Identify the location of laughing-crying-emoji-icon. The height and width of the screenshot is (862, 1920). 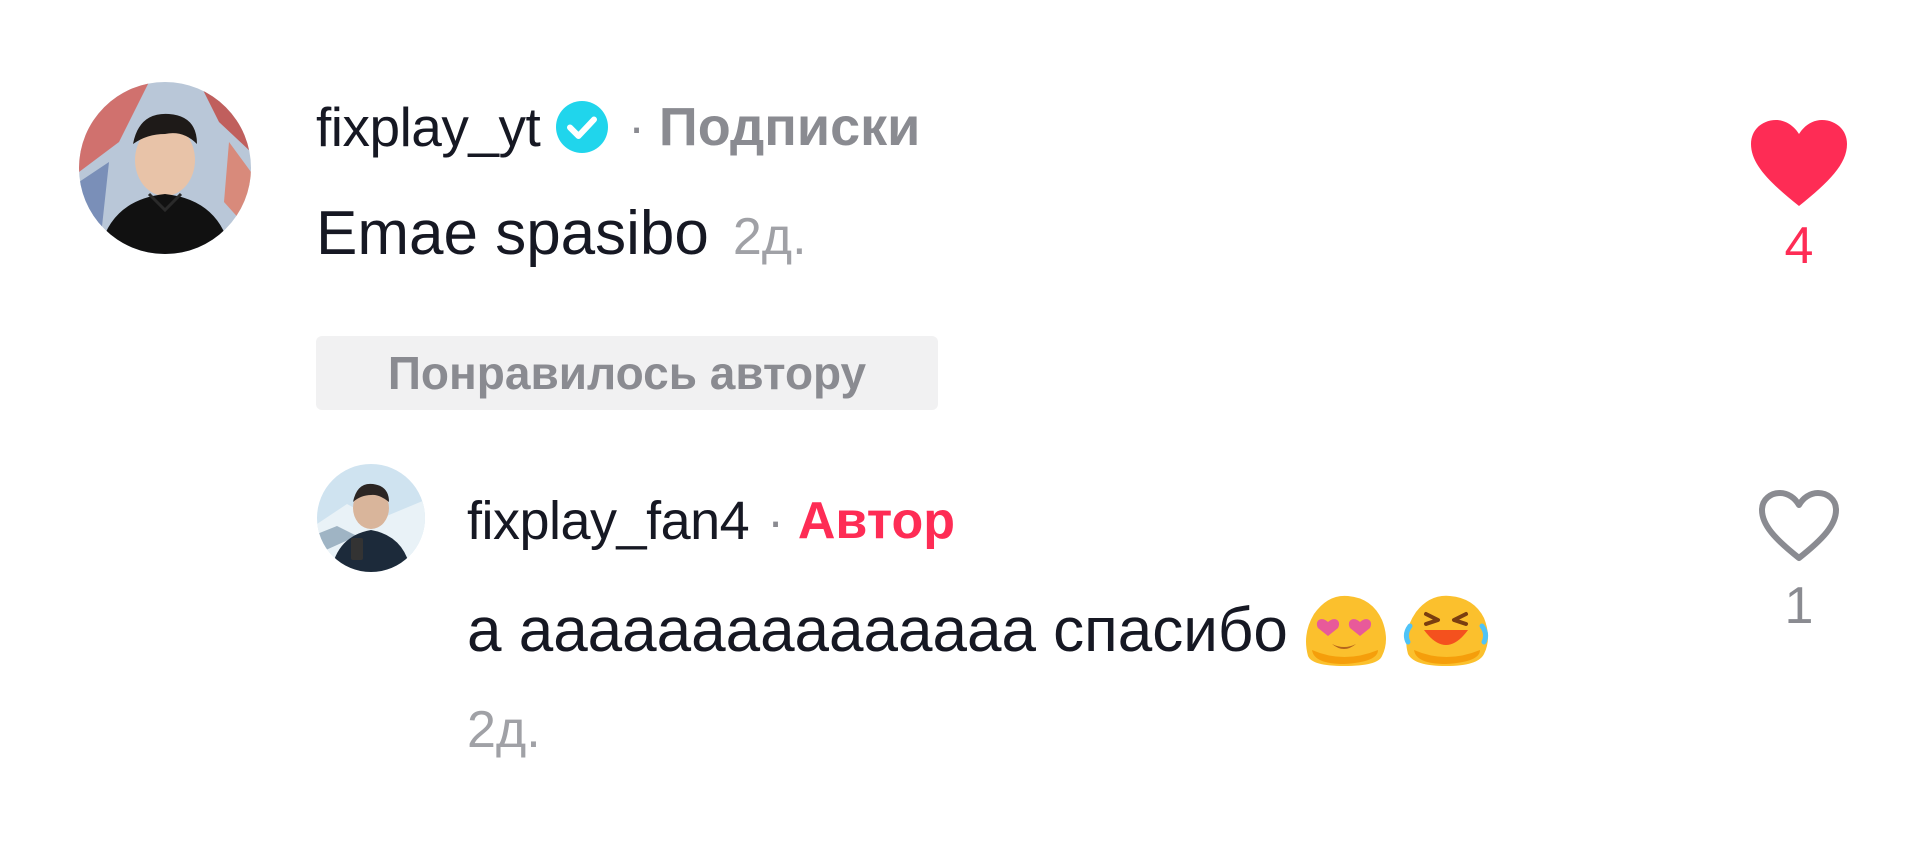
(1446, 630).